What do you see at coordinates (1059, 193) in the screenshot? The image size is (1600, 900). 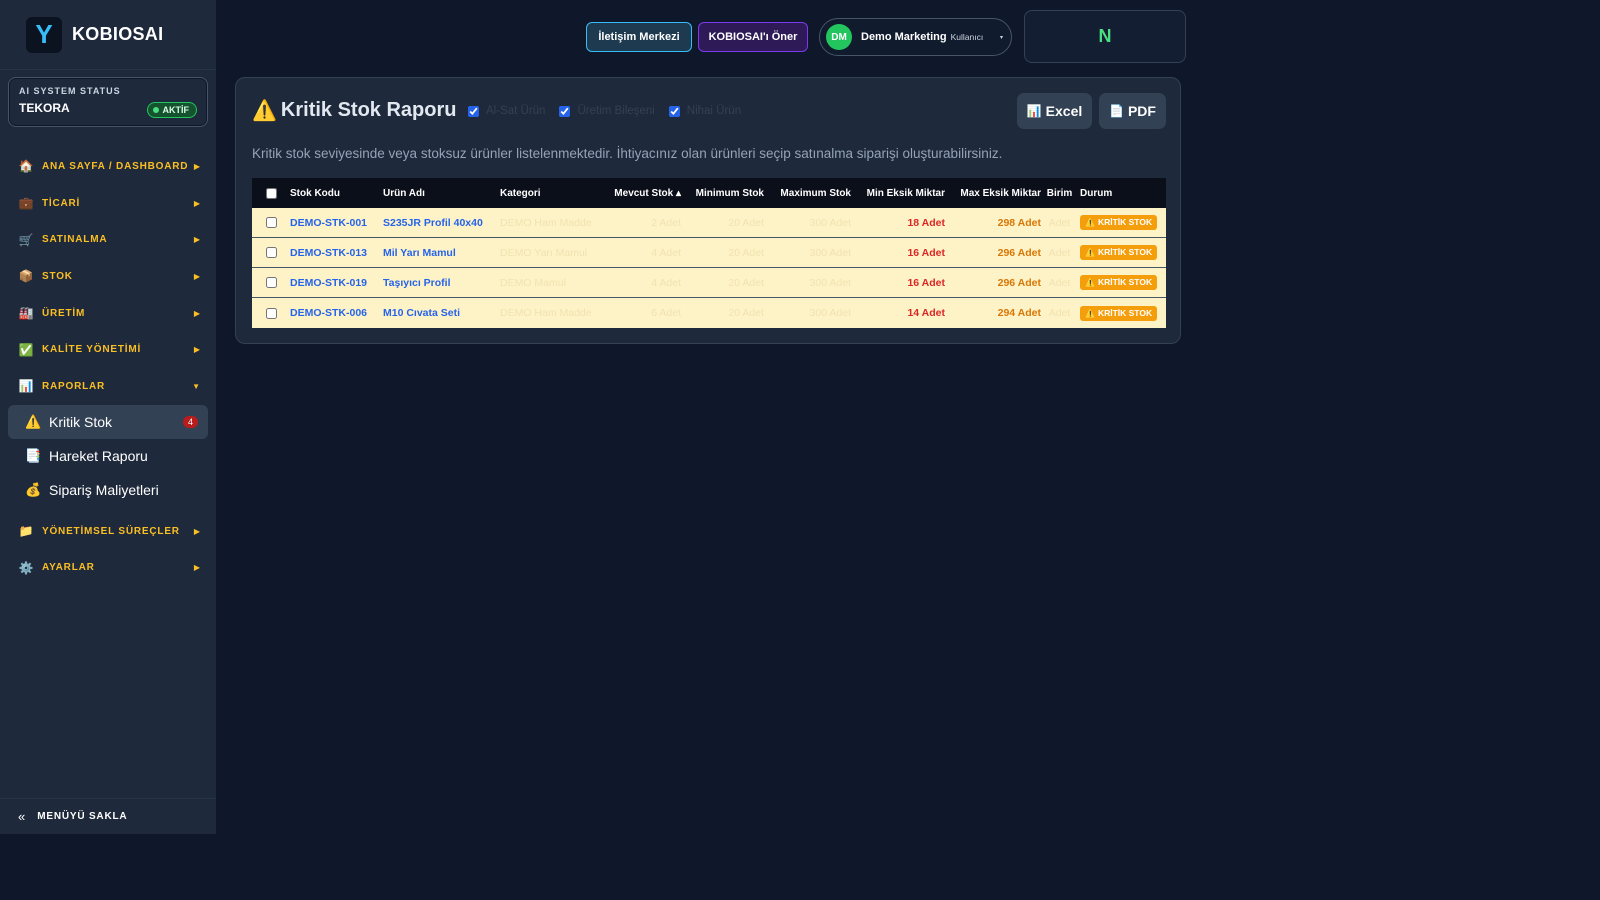 I see `column-header: Birim` at bounding box center [1059, 193].